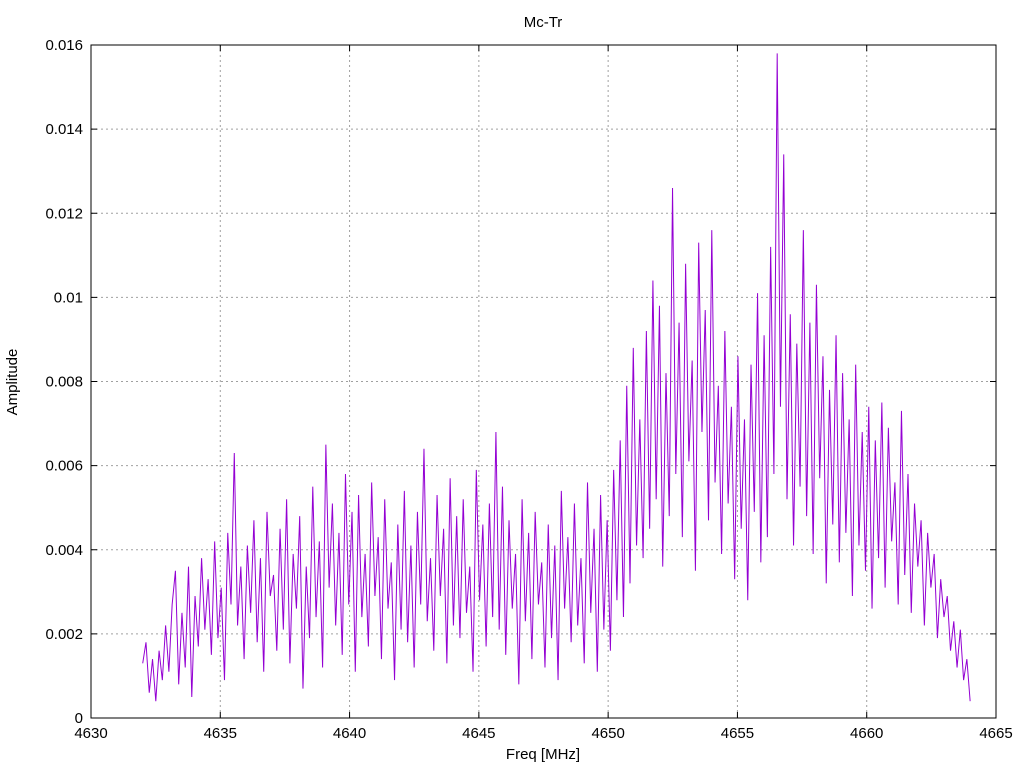 The height and width of the screenshot is (768, 1024). I want to click on y-tick-label: 0.006, so click(64, 466).